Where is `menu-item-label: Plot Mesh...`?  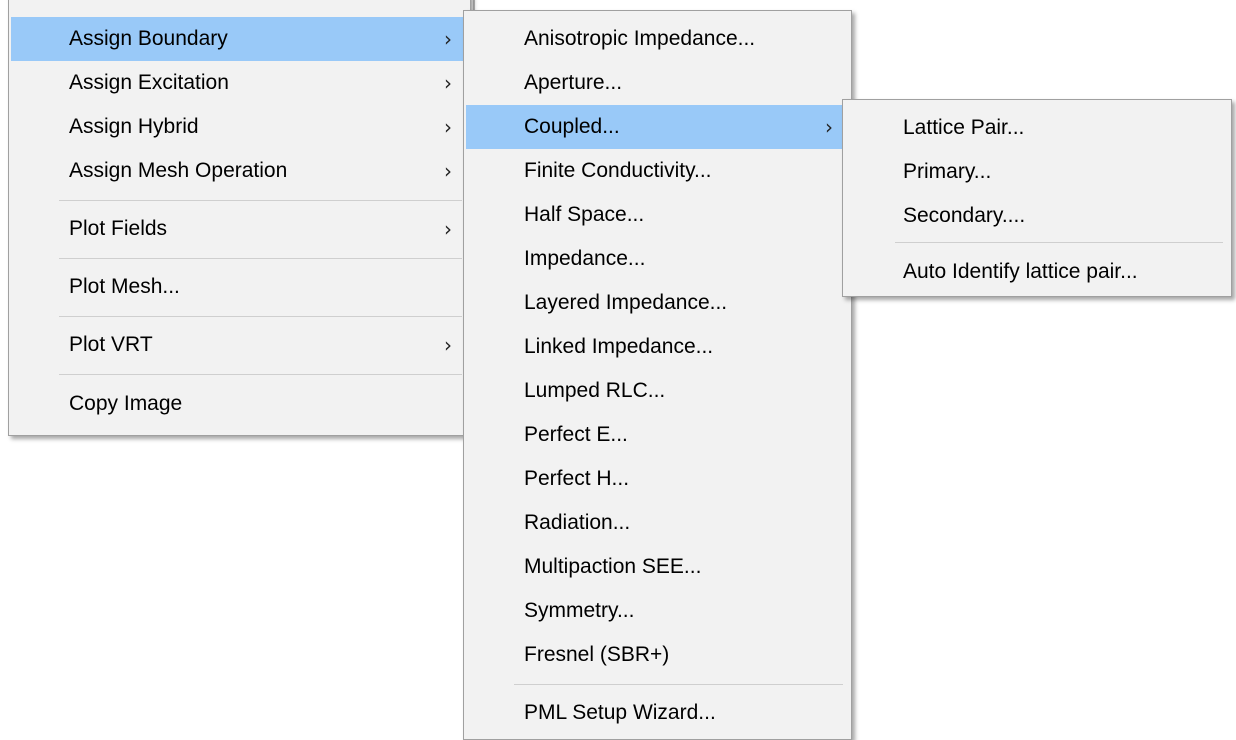 menu-item-label: Plot Mesh... is located at coordinates (124, 286).